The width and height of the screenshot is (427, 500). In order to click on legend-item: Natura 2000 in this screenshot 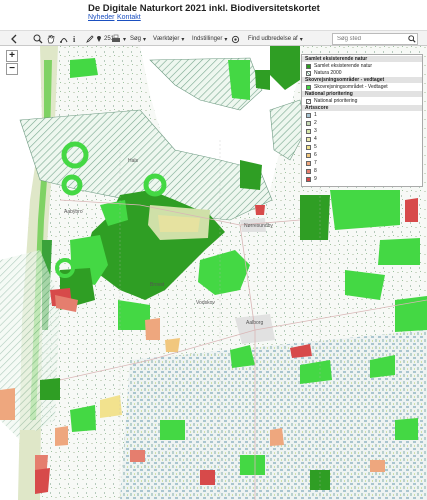, I will do `click(362, 73)`.